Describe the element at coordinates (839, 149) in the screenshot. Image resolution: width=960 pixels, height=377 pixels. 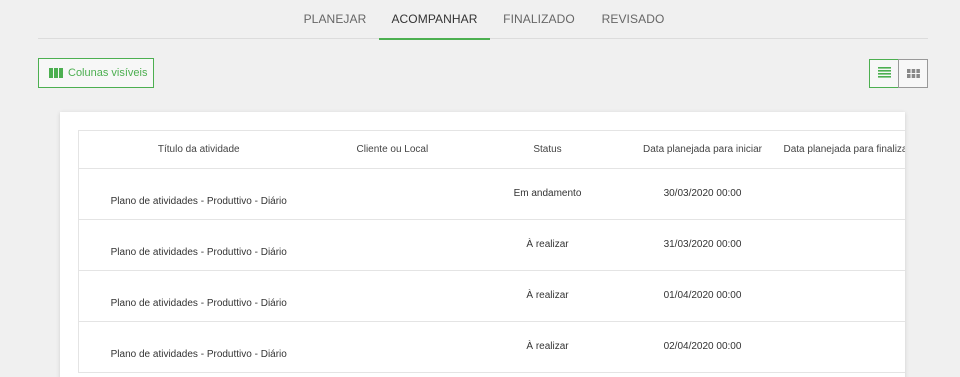
I see `column-header-end: Data planejada para finalizar` at that location.